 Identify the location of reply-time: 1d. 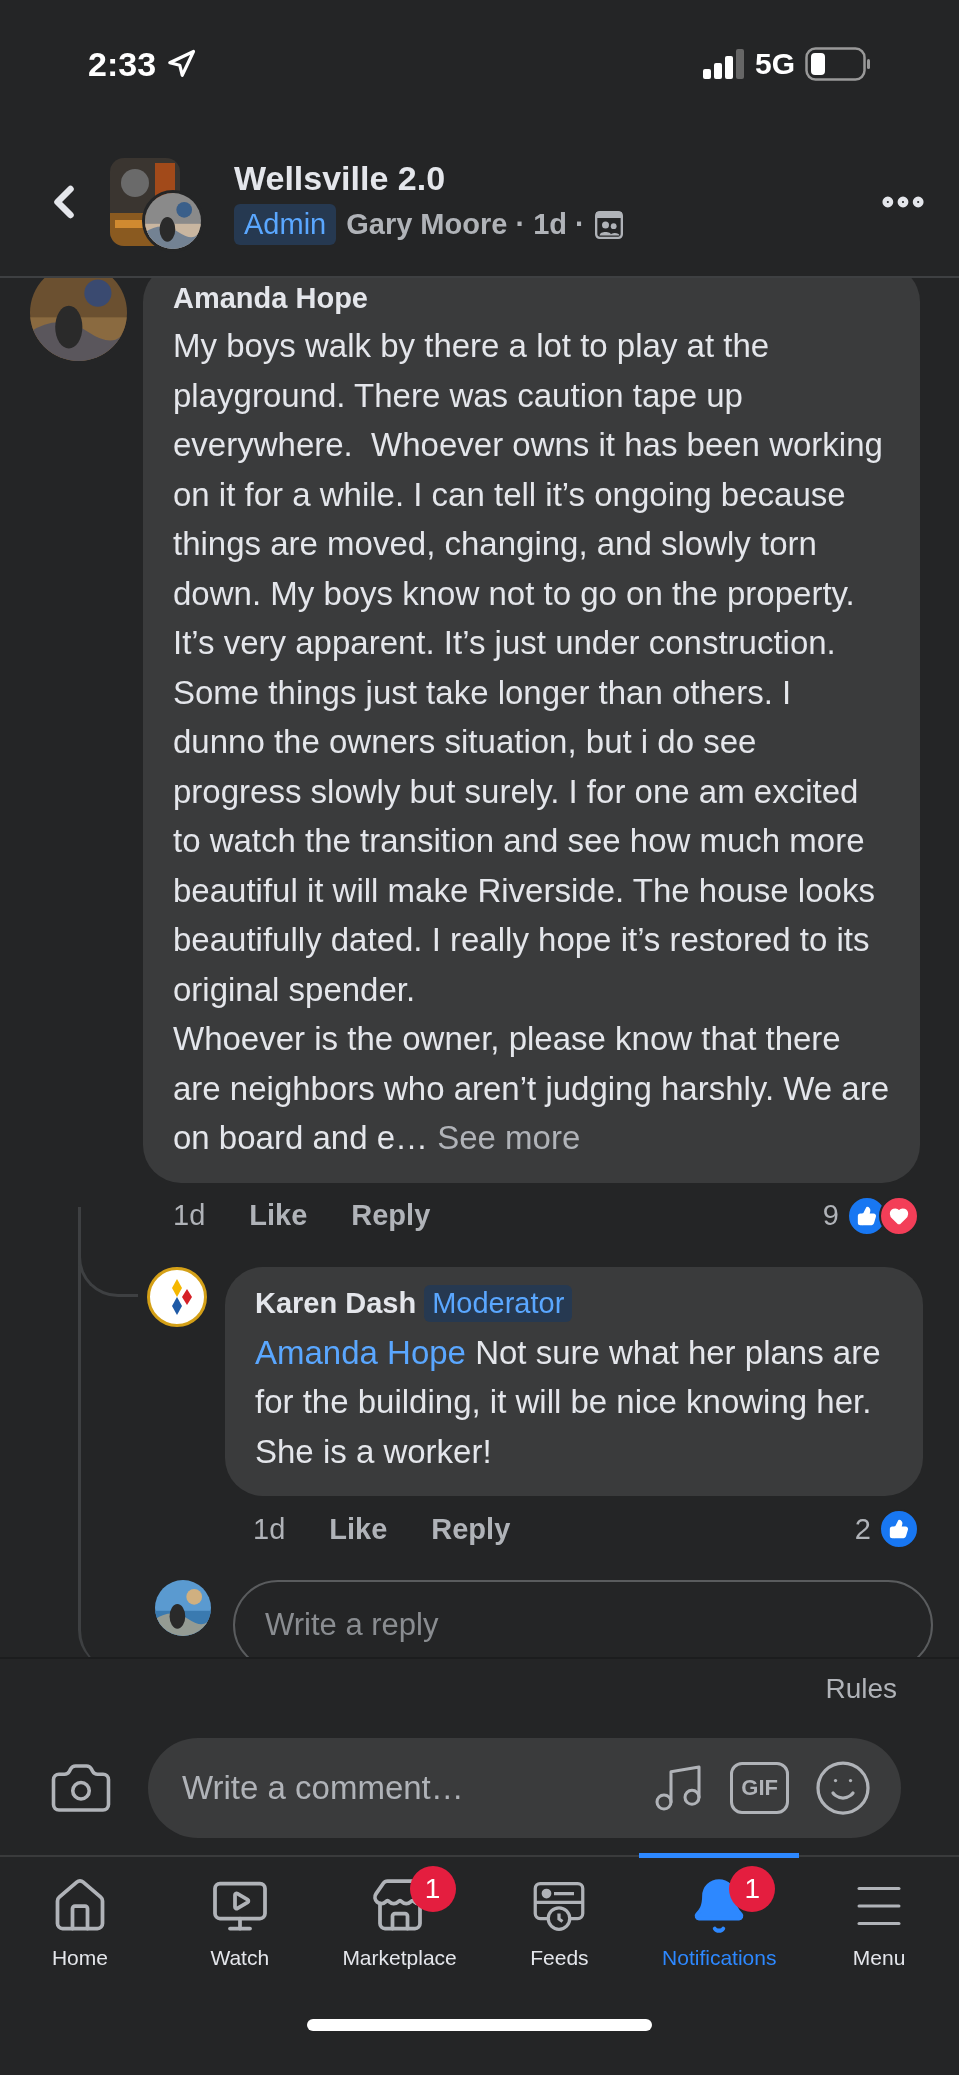
(269, 1529).